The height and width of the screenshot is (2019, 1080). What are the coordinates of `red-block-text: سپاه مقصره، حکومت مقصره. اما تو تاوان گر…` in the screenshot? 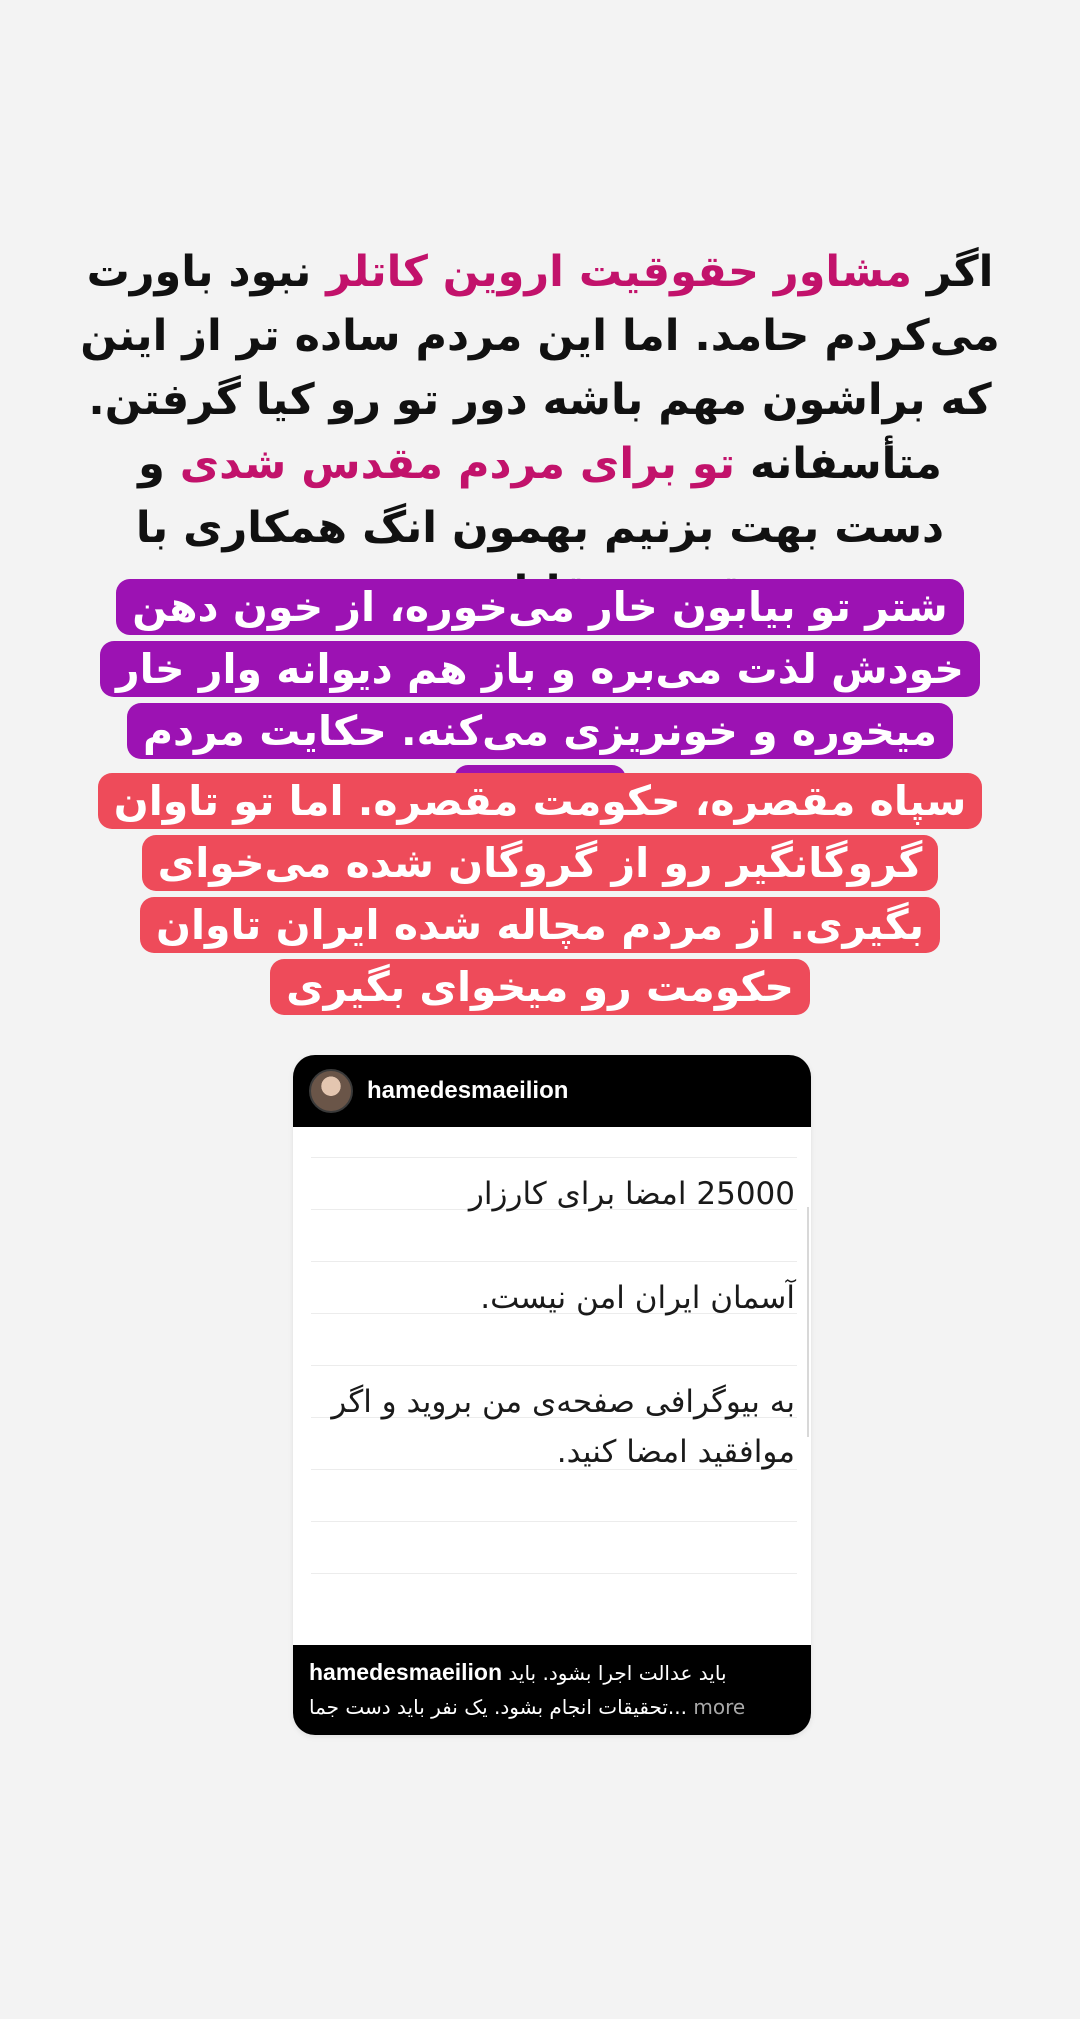 It's located at (540, 894).